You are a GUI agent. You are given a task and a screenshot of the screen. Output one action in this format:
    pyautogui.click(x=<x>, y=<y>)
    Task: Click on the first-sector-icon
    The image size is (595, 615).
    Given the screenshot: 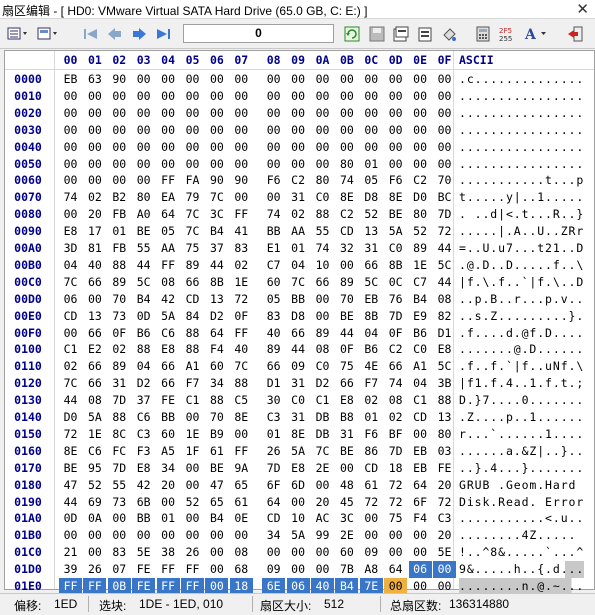 What is the action you would take?
    pyautogui.click(x=91, y=34)
    